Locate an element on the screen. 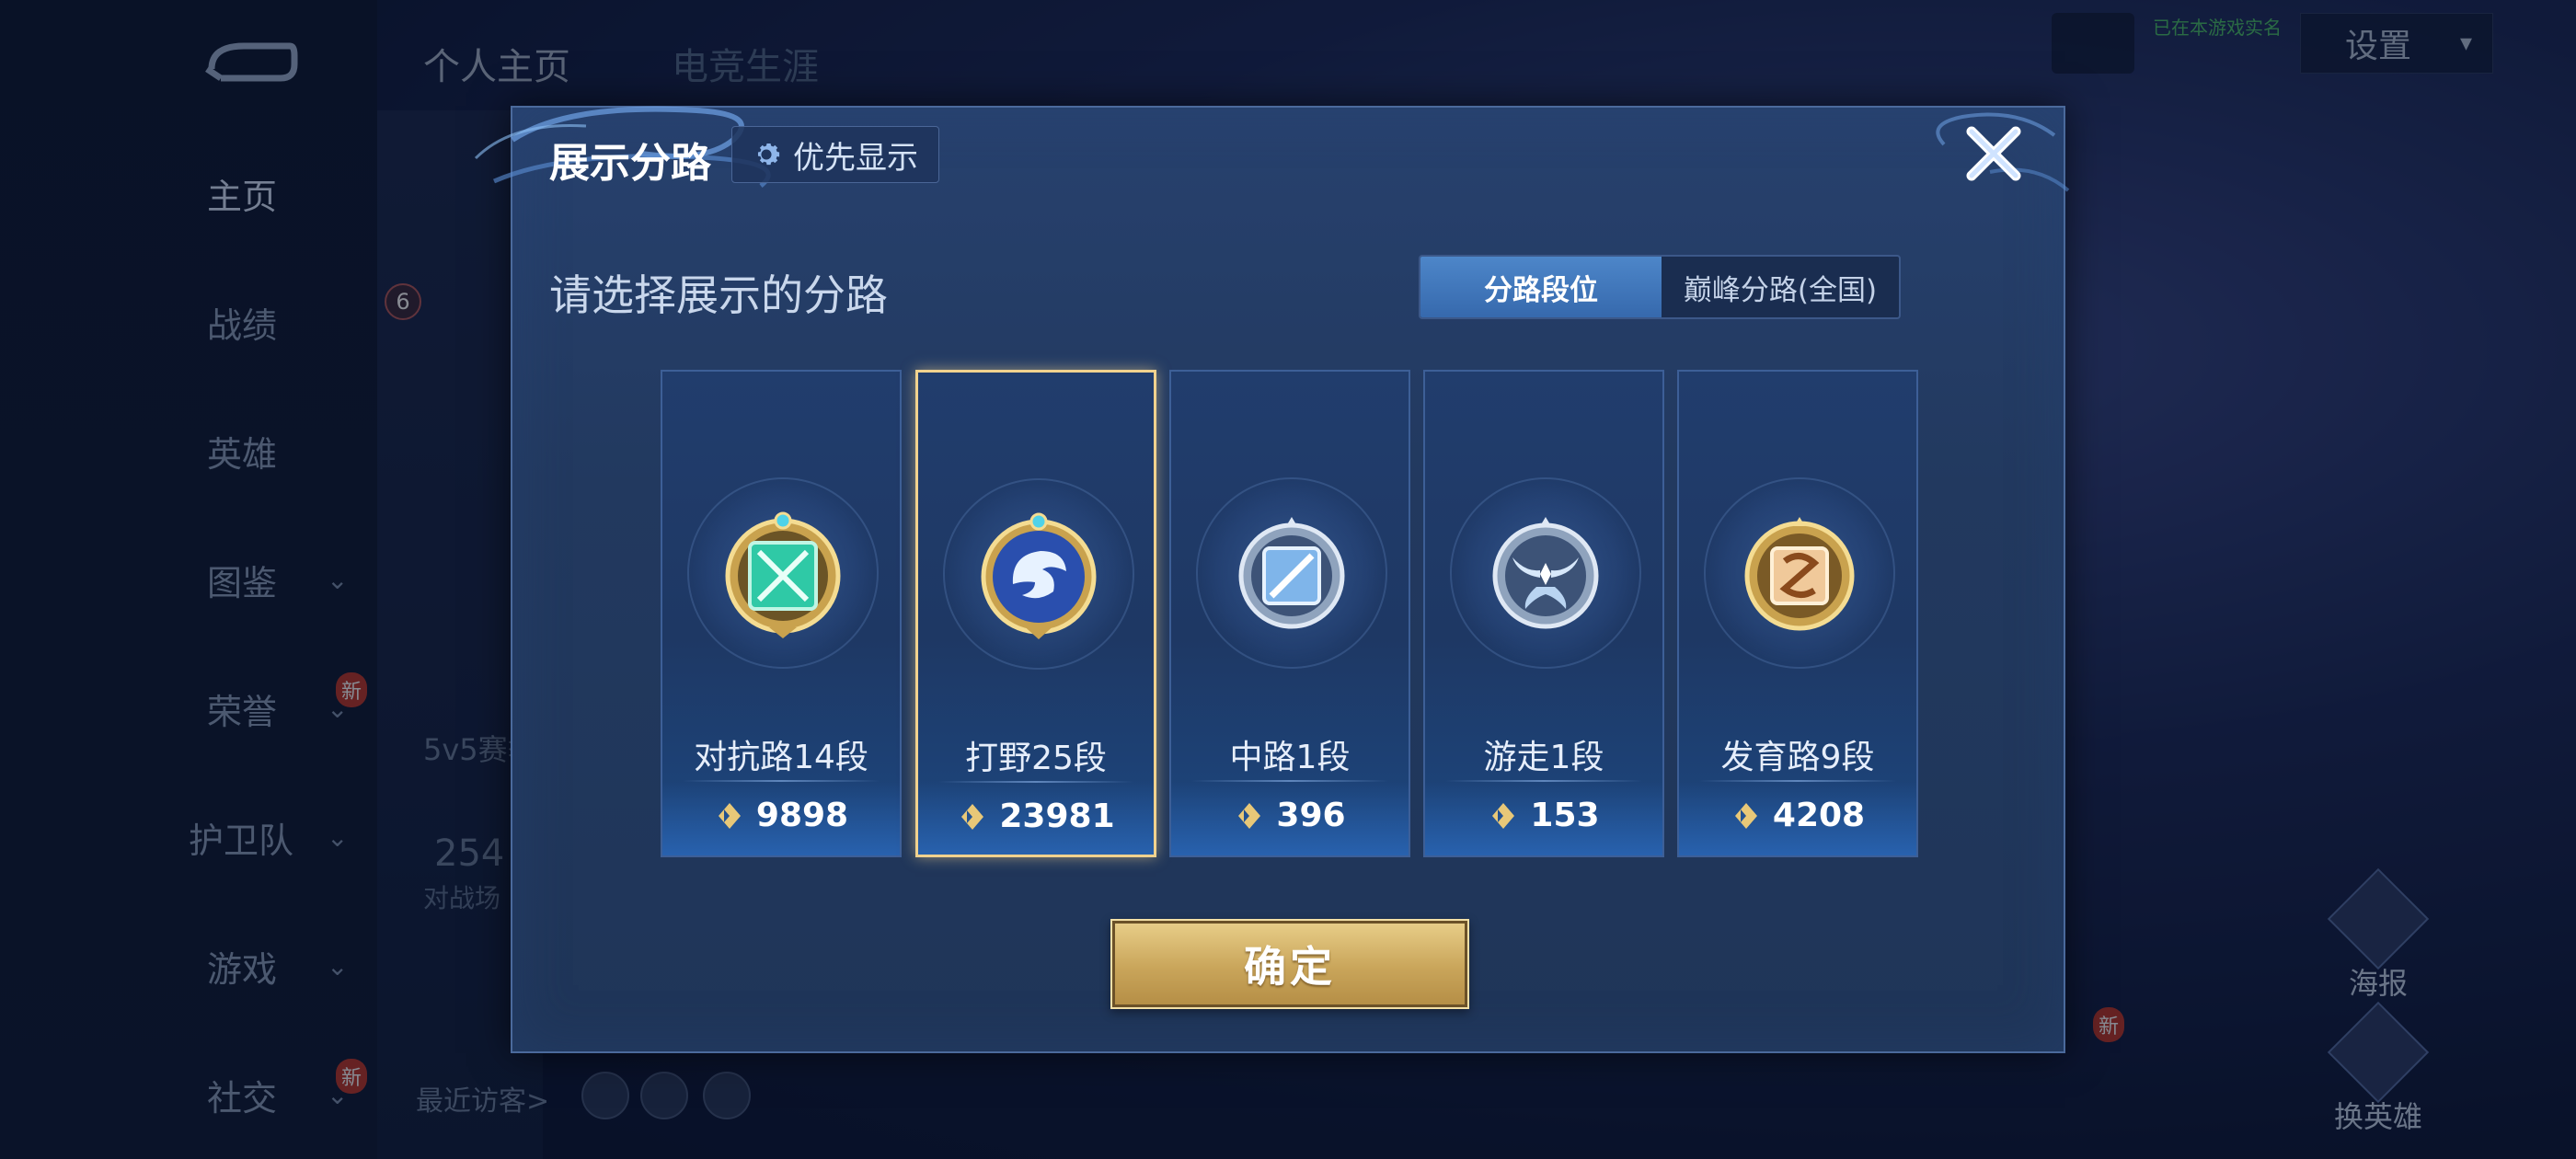 Image resolution: width=2576 pixels, height=1159 pixels. lane-score: 23981 is located at coordinates (1036, 816).